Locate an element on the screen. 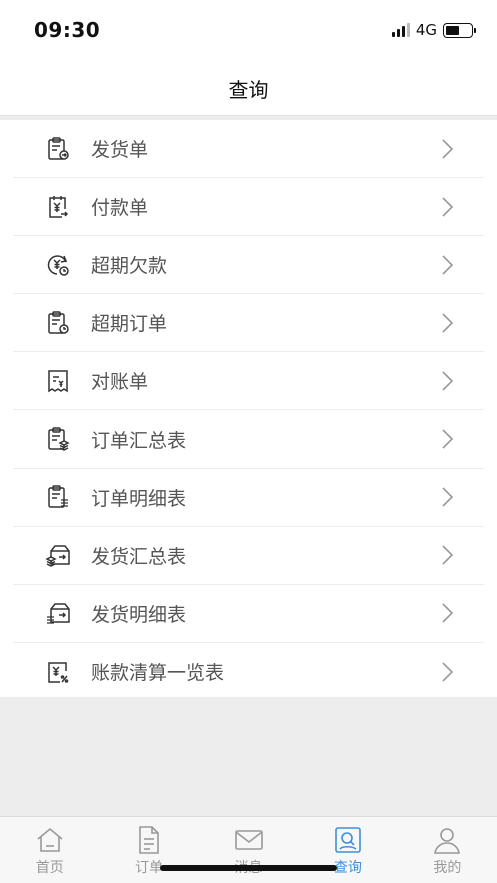 The width and height of the screenshot is (497, 883). menu-item-settlement-overview: 账款清算一览表 is located at coordinates (248, 672).